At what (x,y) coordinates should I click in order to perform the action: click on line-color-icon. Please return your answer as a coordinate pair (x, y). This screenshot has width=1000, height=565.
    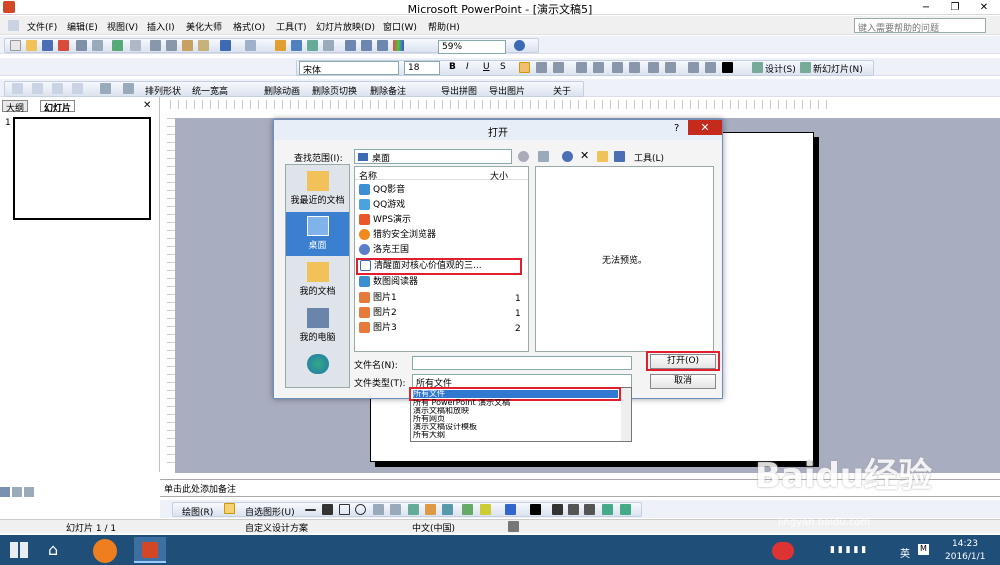
    Looking at the image, I should click on (510, 509).